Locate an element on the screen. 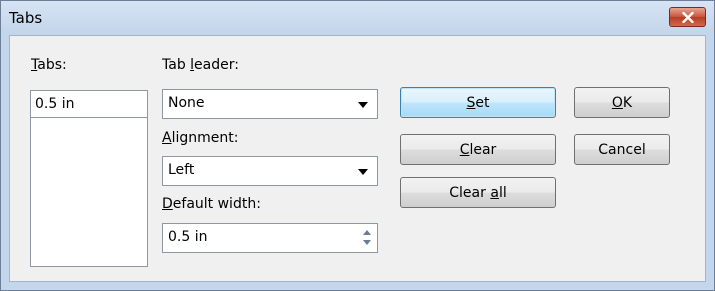 The height and width of the screenshot is (291, 715). clear-button: Clear is located at coordinates (478, 149).